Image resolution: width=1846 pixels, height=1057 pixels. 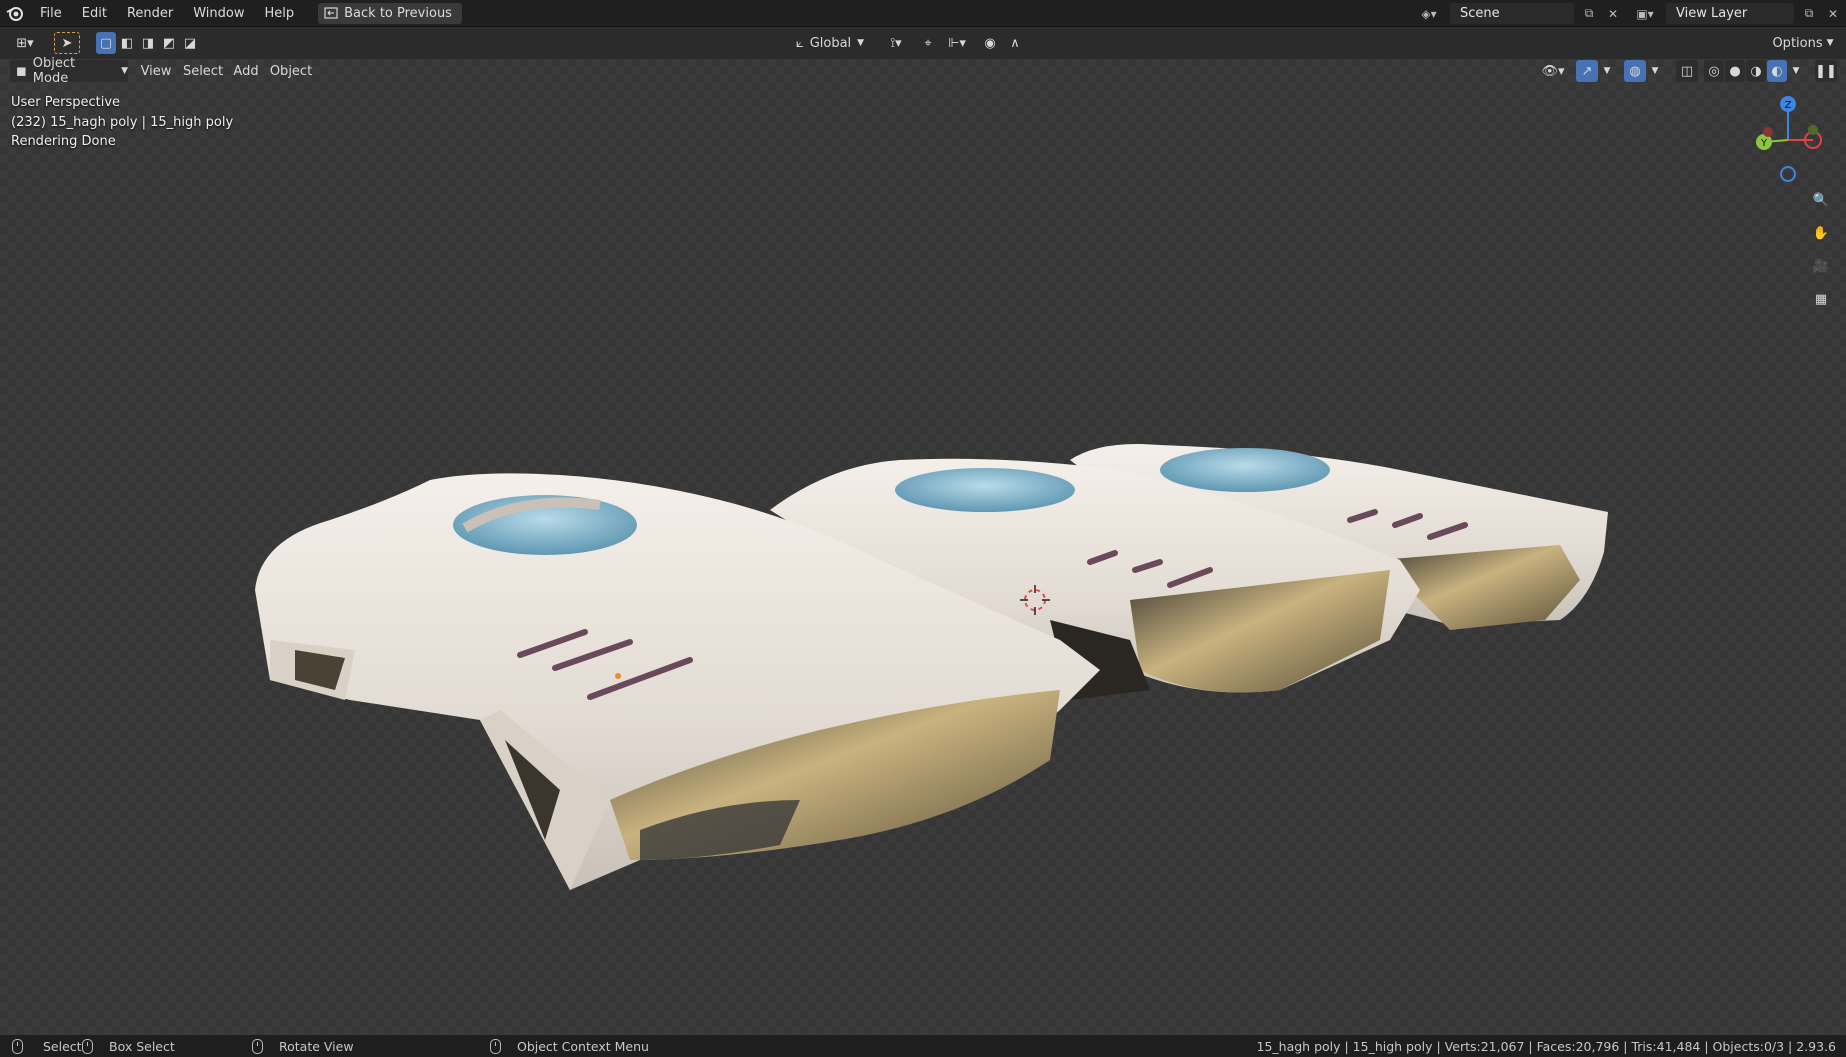 What do you see at coordinates (896, 43) in the screenshot?
I see `pivot-point-icon: ⟟▾` at bounding box center [896, 43].